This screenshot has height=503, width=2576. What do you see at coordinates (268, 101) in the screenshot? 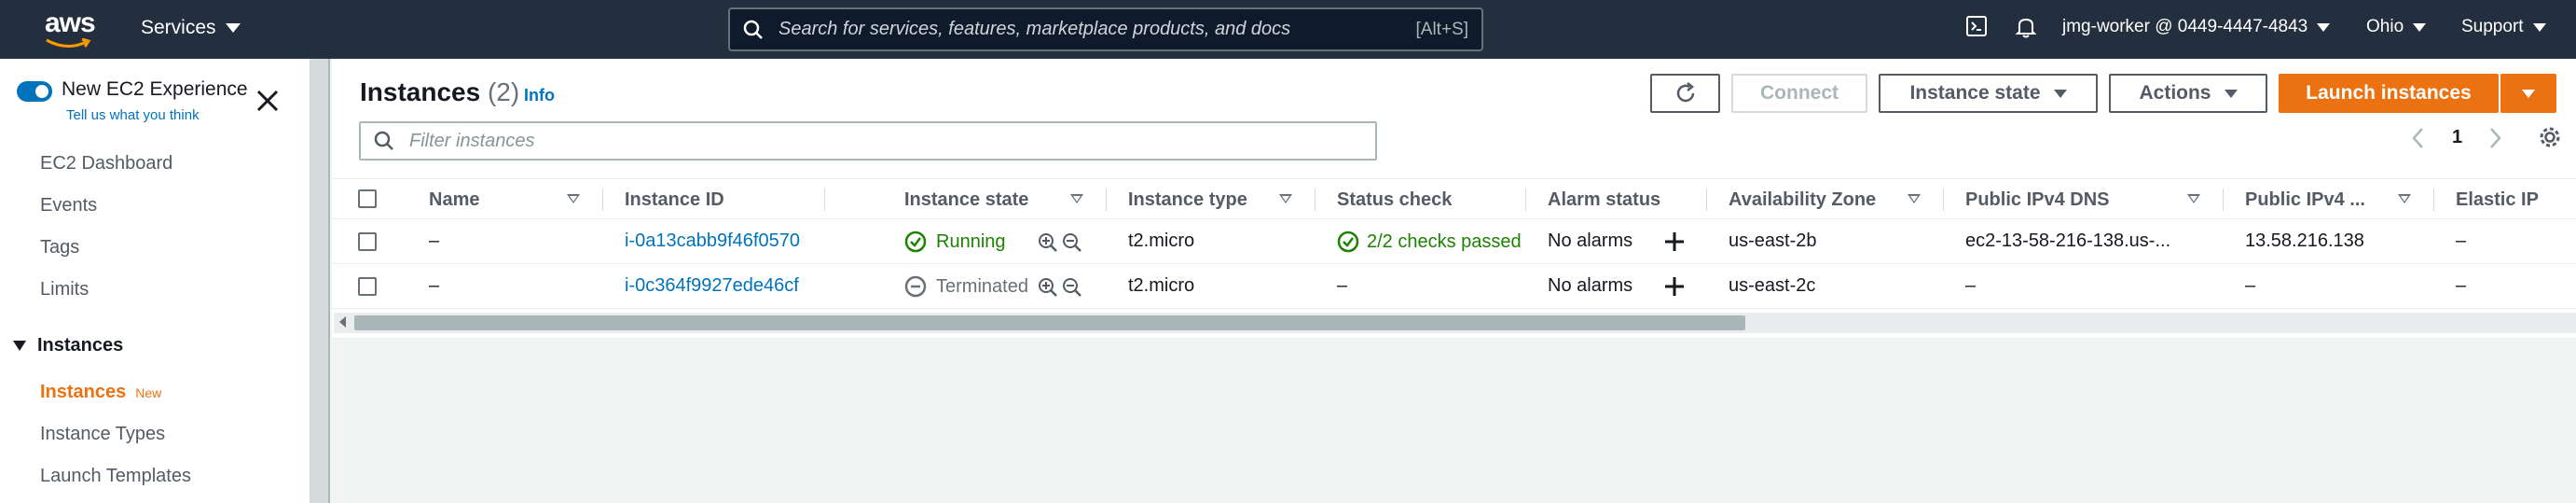
I see `close-icon` at bounding box center [268, 101].